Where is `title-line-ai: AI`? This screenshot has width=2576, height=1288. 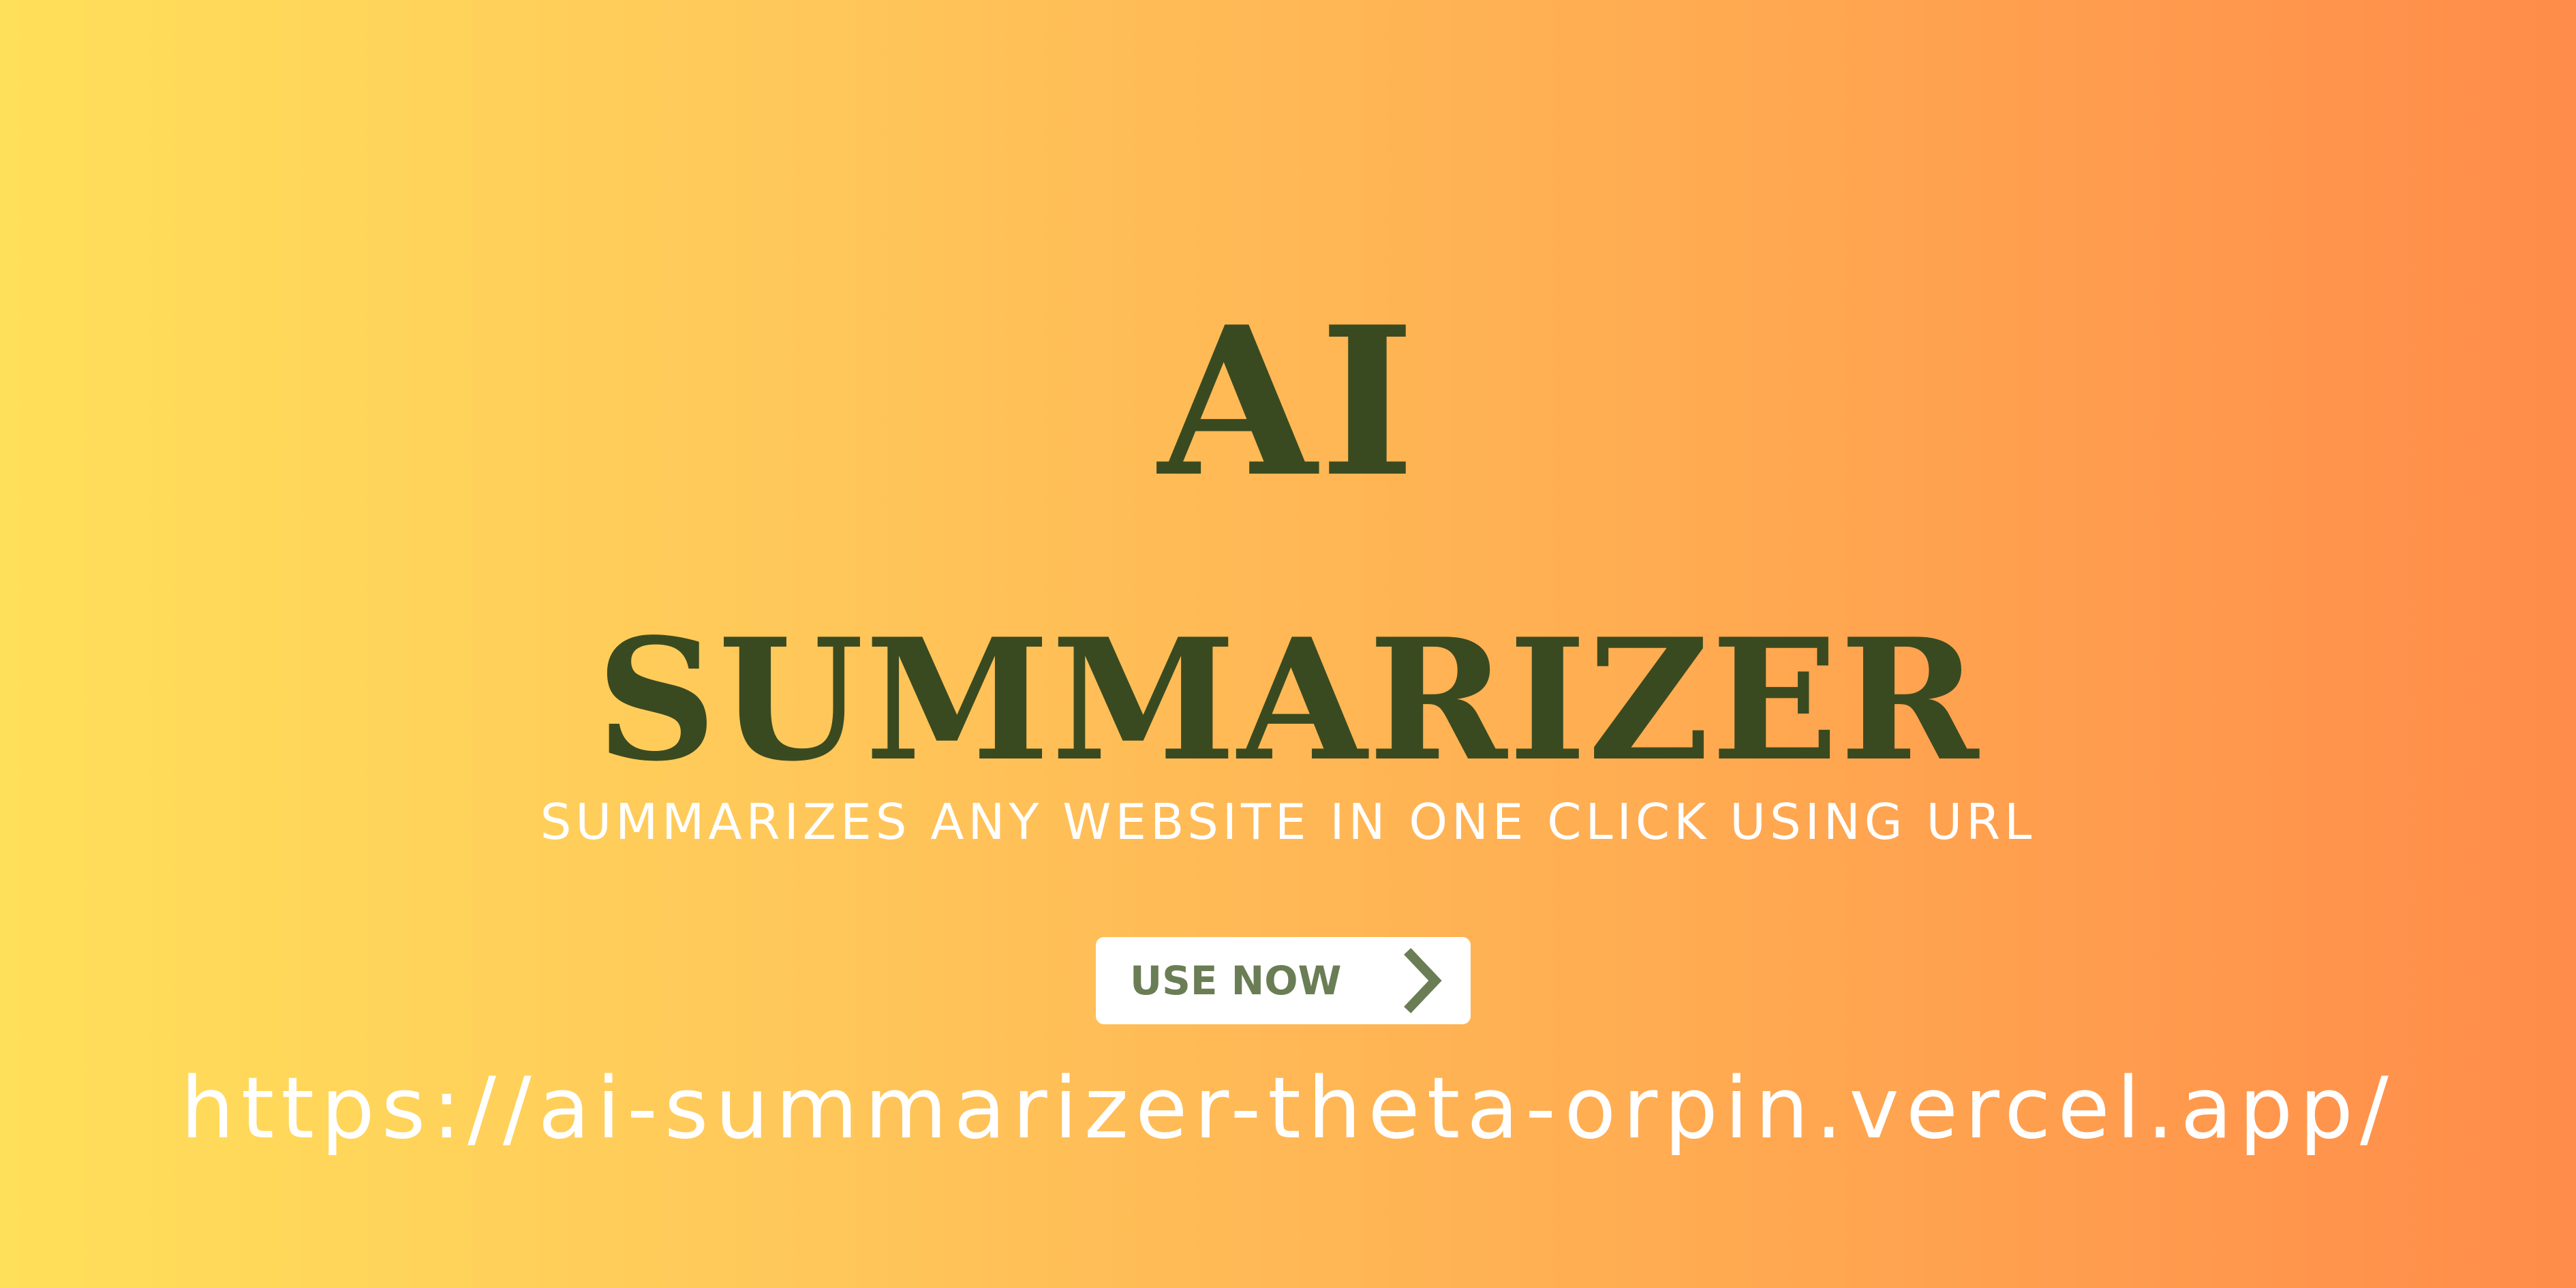 title-line-ai: AI is located at coordinates (1288, 402).